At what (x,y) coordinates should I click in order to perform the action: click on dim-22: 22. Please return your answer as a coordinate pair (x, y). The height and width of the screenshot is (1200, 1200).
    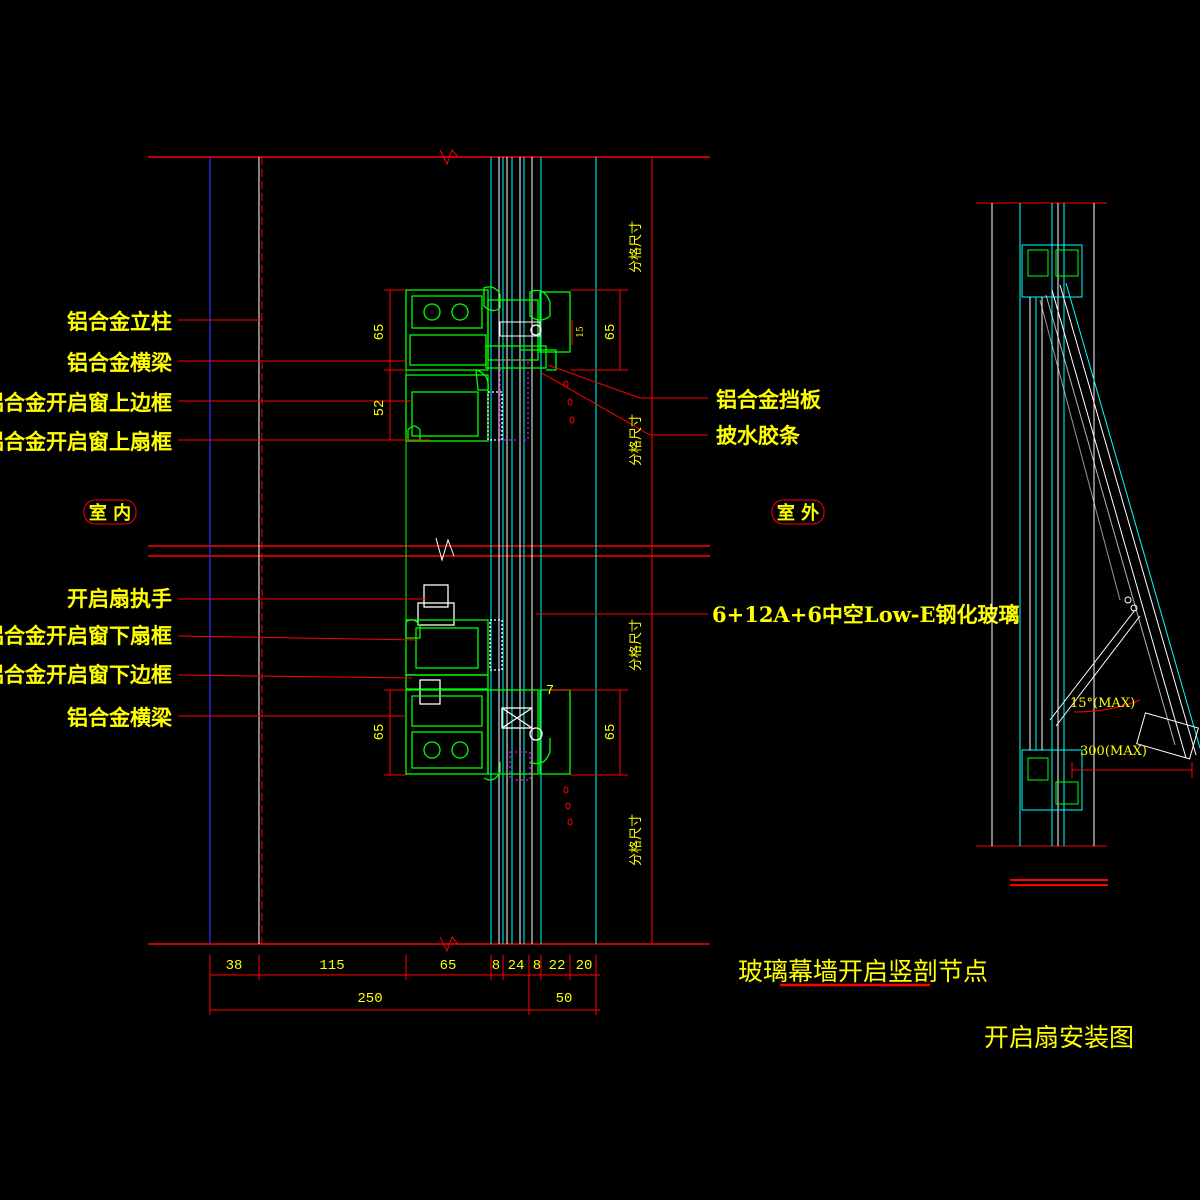
    Looking at the image, I should click on (557, 966).